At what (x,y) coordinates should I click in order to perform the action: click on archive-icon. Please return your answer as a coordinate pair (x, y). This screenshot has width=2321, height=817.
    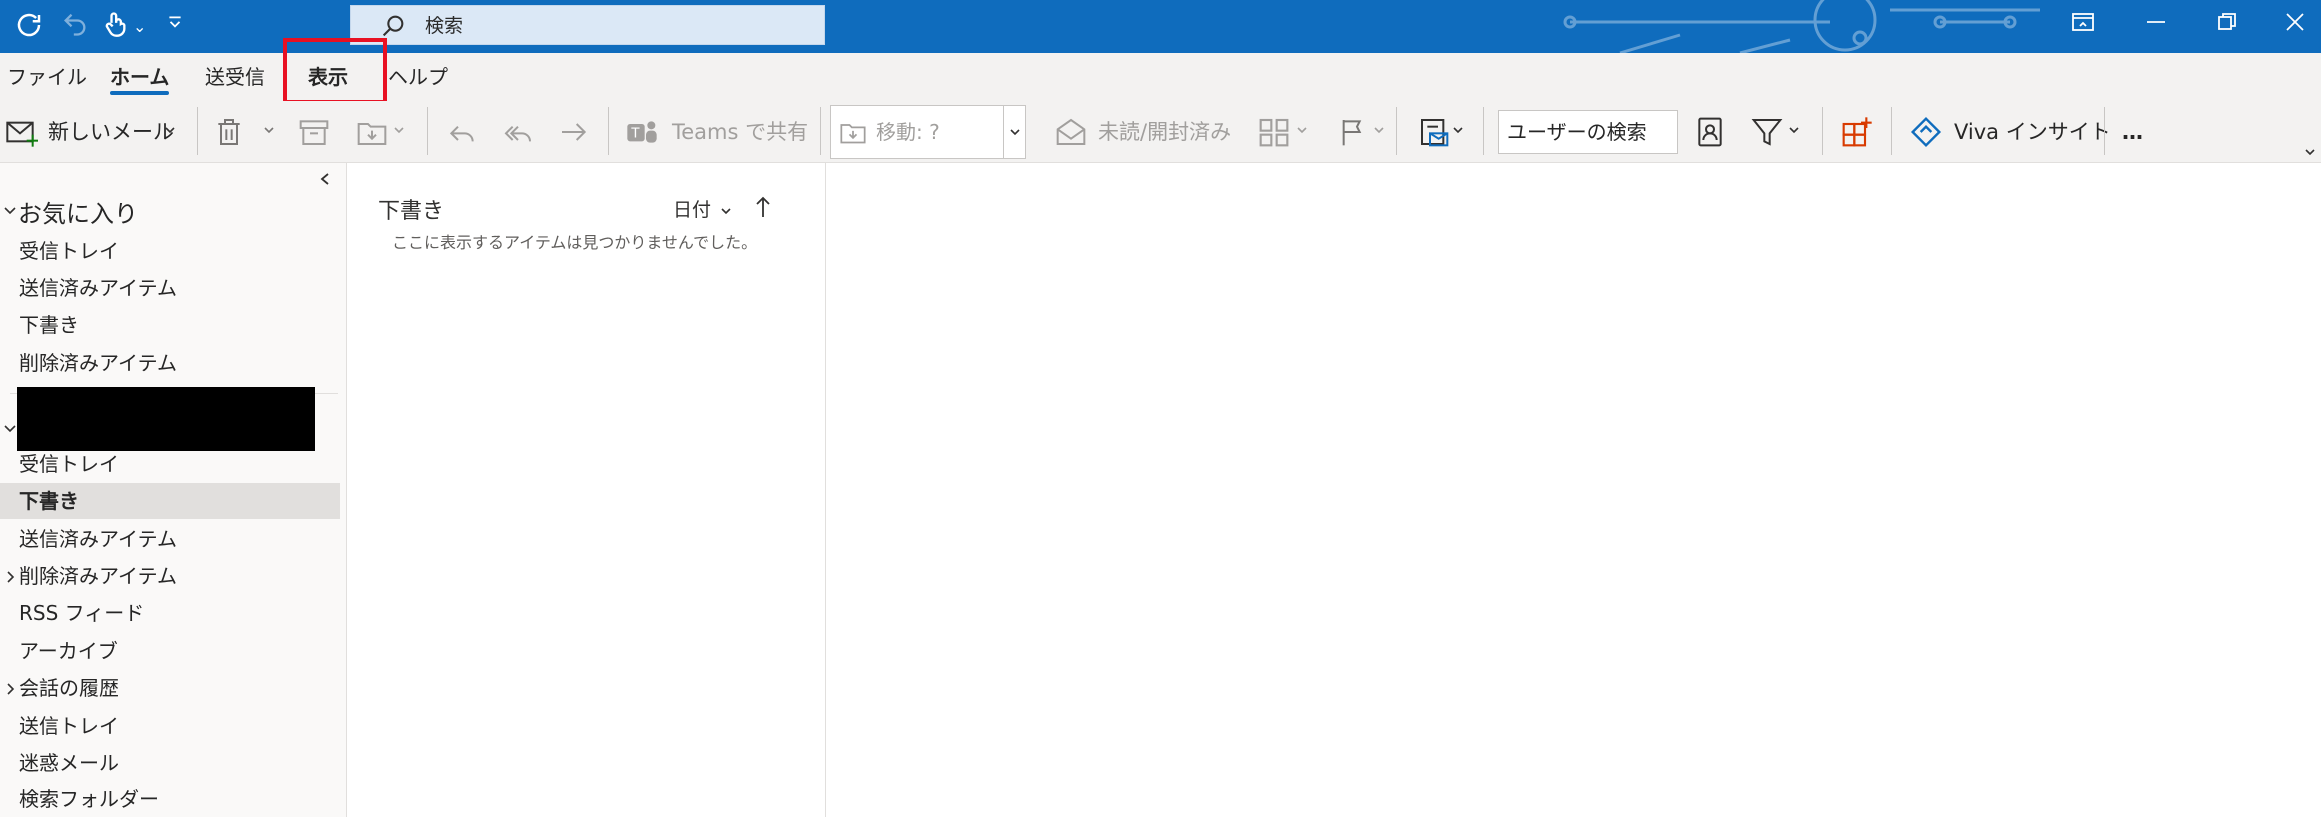
    Looking at the image, I should click on (314, 132).